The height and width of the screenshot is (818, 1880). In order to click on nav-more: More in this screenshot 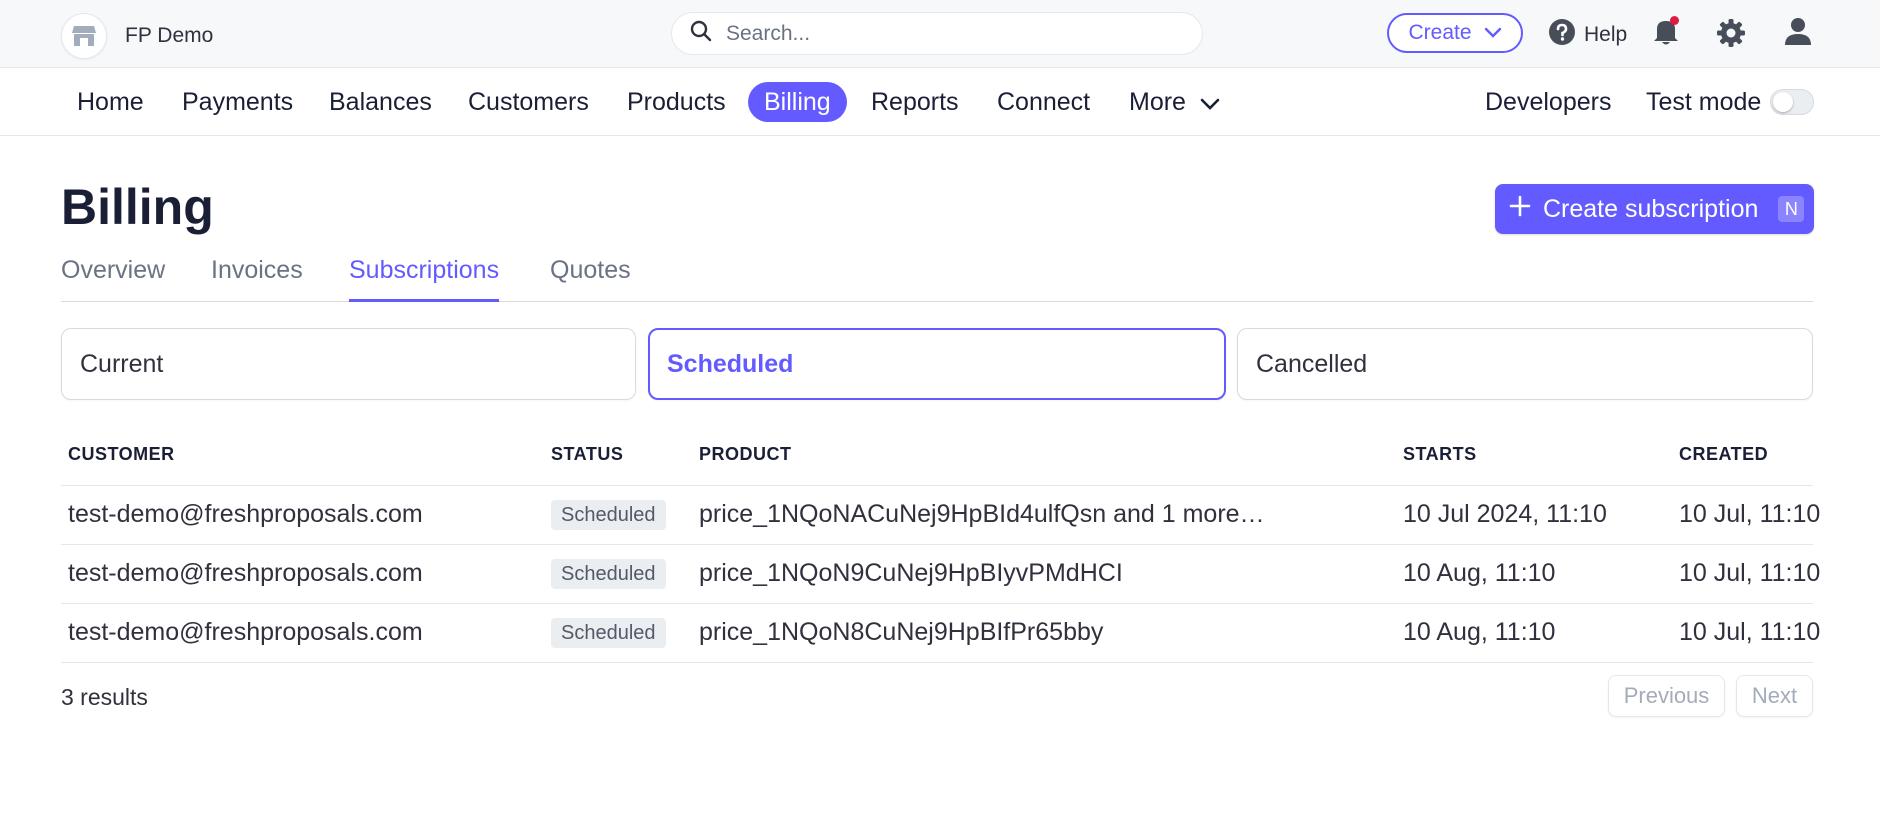, I will do `click(1174, 102)`.